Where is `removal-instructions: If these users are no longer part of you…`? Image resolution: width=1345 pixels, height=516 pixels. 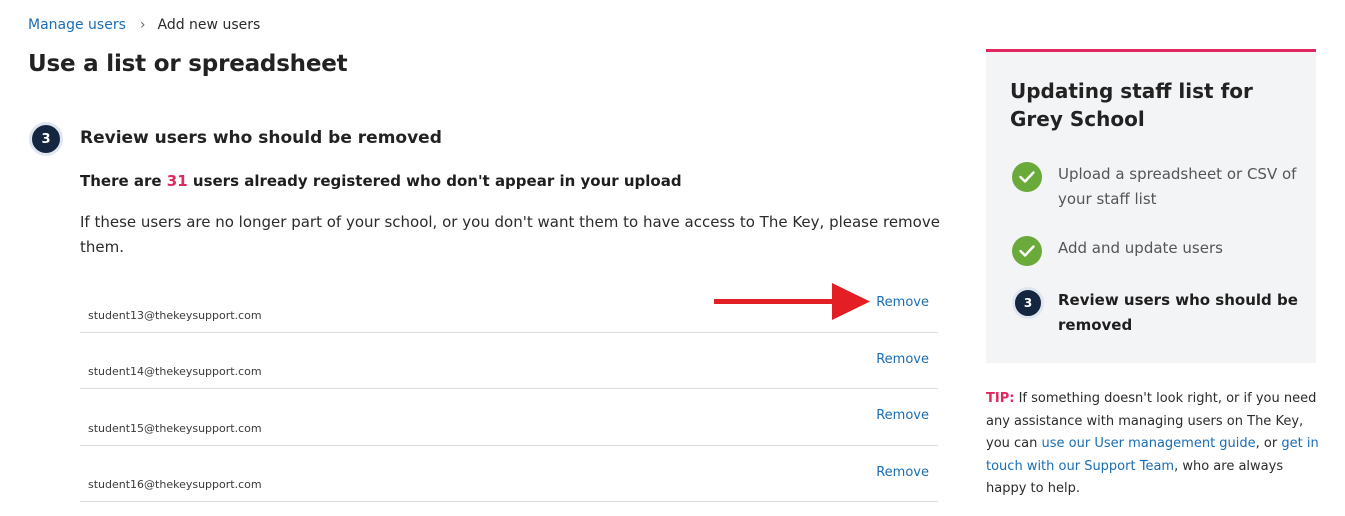
removal-instructions: If these users are no longer part of you… is located at coordinates (510, 234).